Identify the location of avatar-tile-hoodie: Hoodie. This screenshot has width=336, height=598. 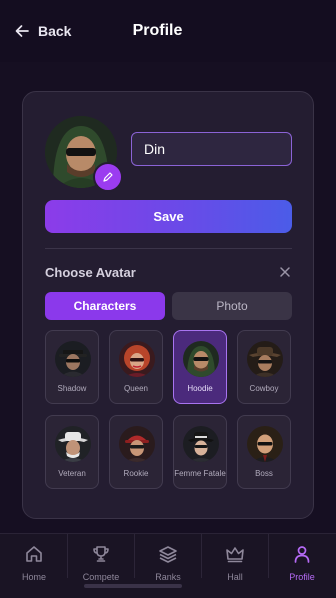
(200, 367).